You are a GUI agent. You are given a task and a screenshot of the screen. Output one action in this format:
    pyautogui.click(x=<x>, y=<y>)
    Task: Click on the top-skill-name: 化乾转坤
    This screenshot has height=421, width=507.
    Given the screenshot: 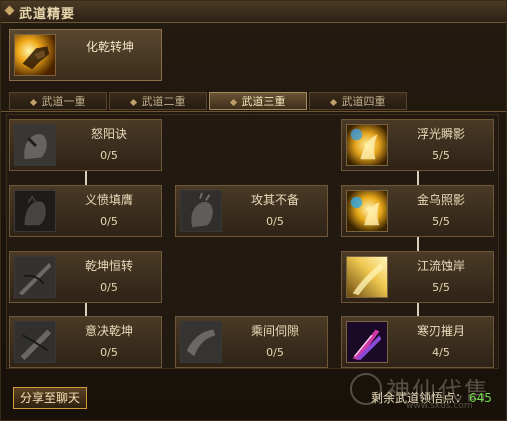 What is the action you would take?
    pyautogui.click(x=109, y=47)
    